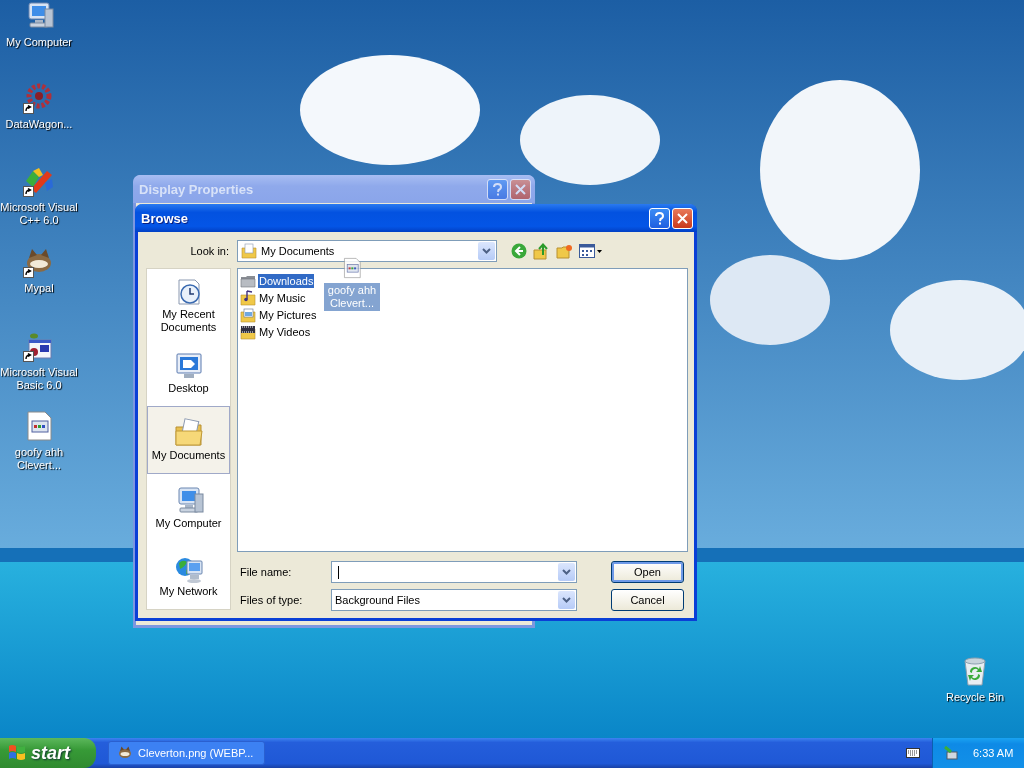  I want to click on field-label: Look in:, so click(209, 251).